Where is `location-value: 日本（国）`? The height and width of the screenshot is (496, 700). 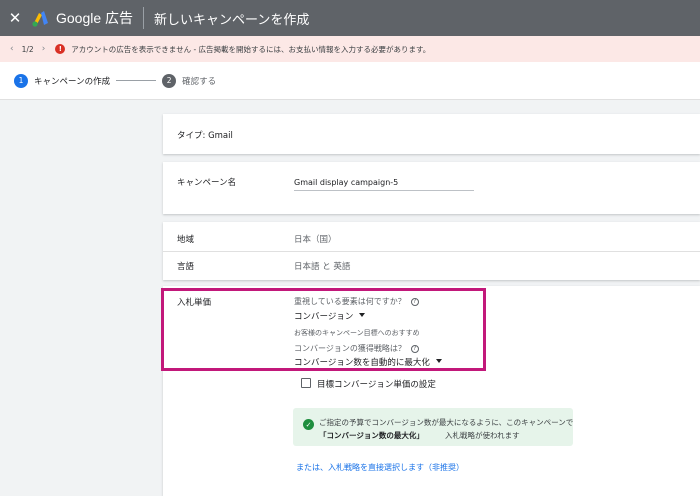 location-value: 日本（国） is located at coordinates (315, 239).